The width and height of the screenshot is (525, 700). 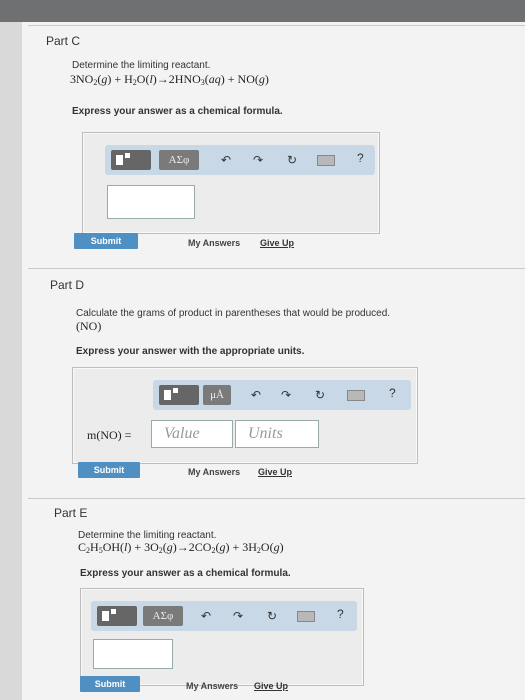 What do you see at coordinates (169, 79) in the screenshot?
I see `part-c-equation: 3NO2(g) + H2O(l)→2HNO3(aq) + NO(g)` at bounding box center [169, 79].